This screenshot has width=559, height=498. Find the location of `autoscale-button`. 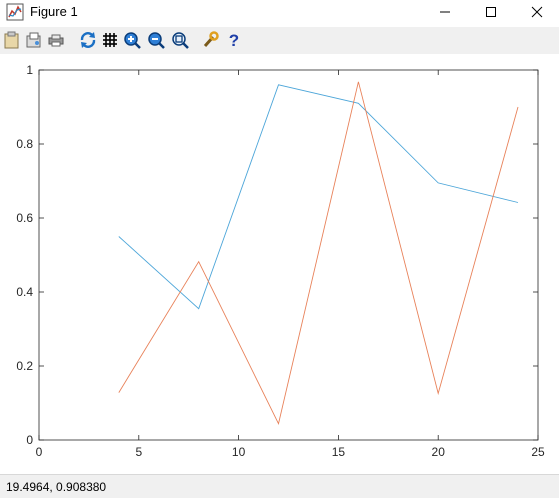

autoscale-button is located at coordinates (180, 40).